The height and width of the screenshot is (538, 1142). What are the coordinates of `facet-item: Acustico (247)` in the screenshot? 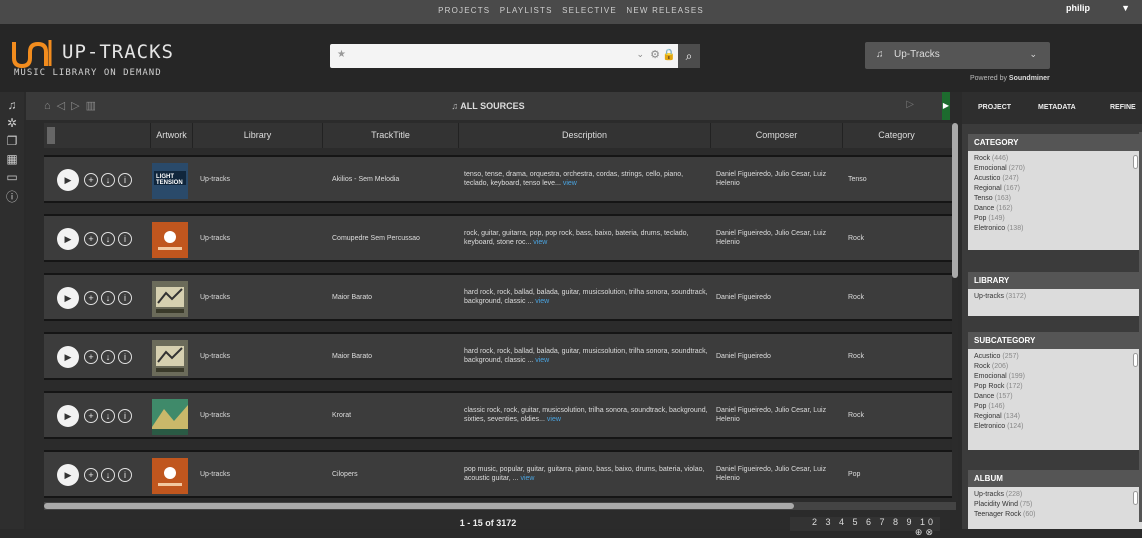 It's located at (1055, 179).